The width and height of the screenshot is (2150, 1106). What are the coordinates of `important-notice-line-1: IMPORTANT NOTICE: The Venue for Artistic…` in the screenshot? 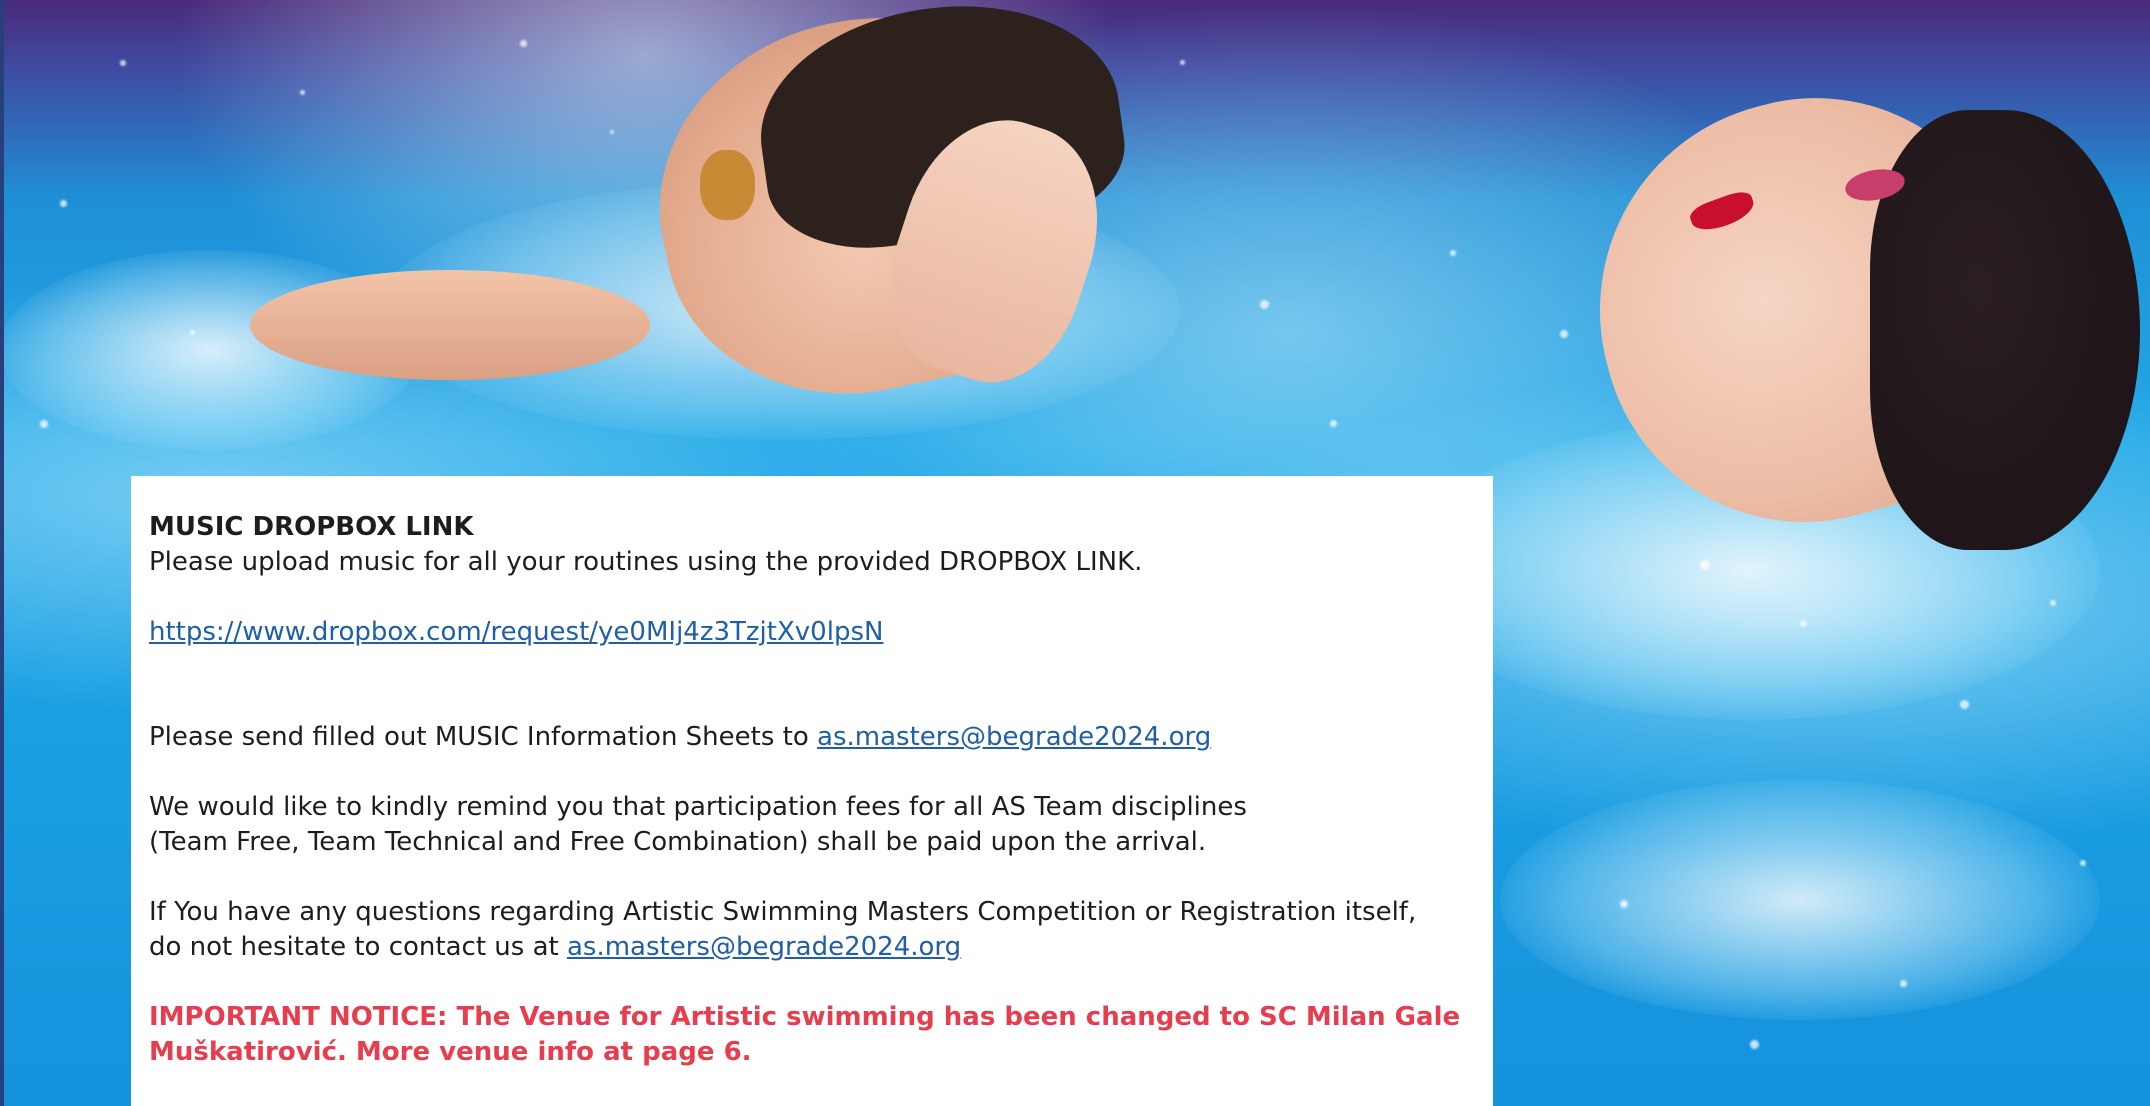 It's located at (805, 1017).